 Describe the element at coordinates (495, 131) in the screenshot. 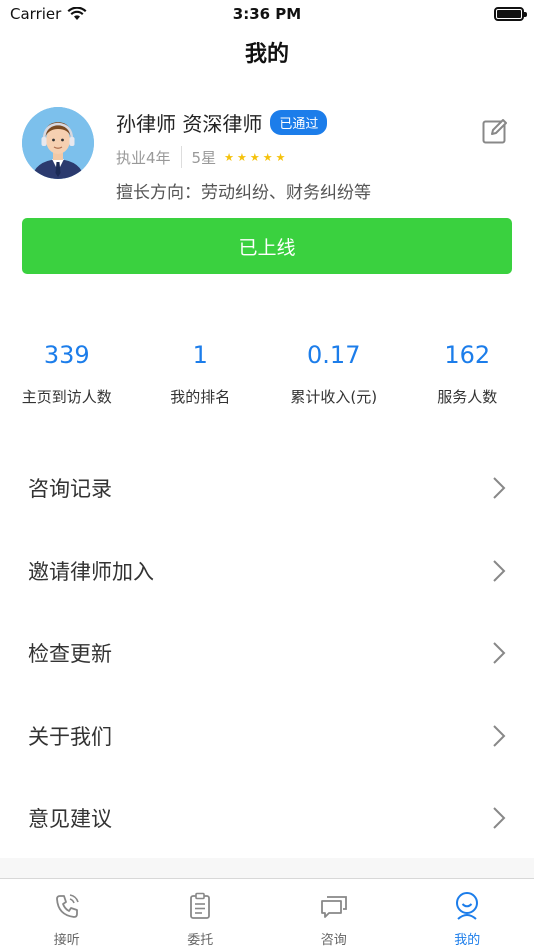

I see `edit-icon` at that location.